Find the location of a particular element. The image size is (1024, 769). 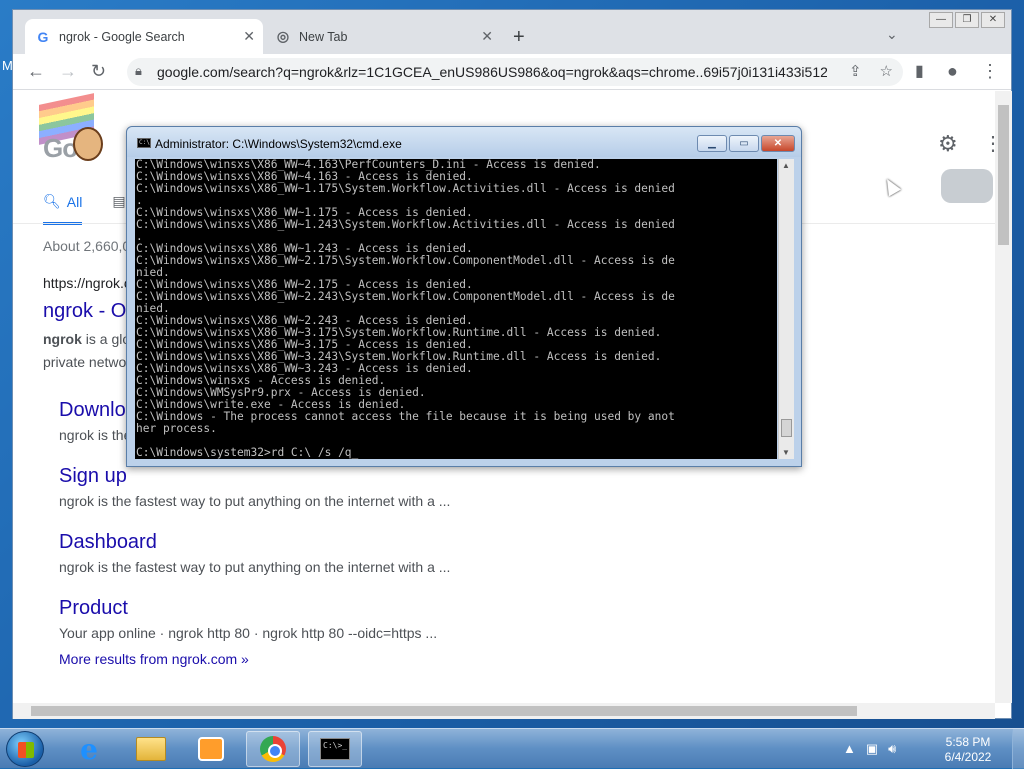

maximize-icon: ▭ is located at coordinates (744, 143).